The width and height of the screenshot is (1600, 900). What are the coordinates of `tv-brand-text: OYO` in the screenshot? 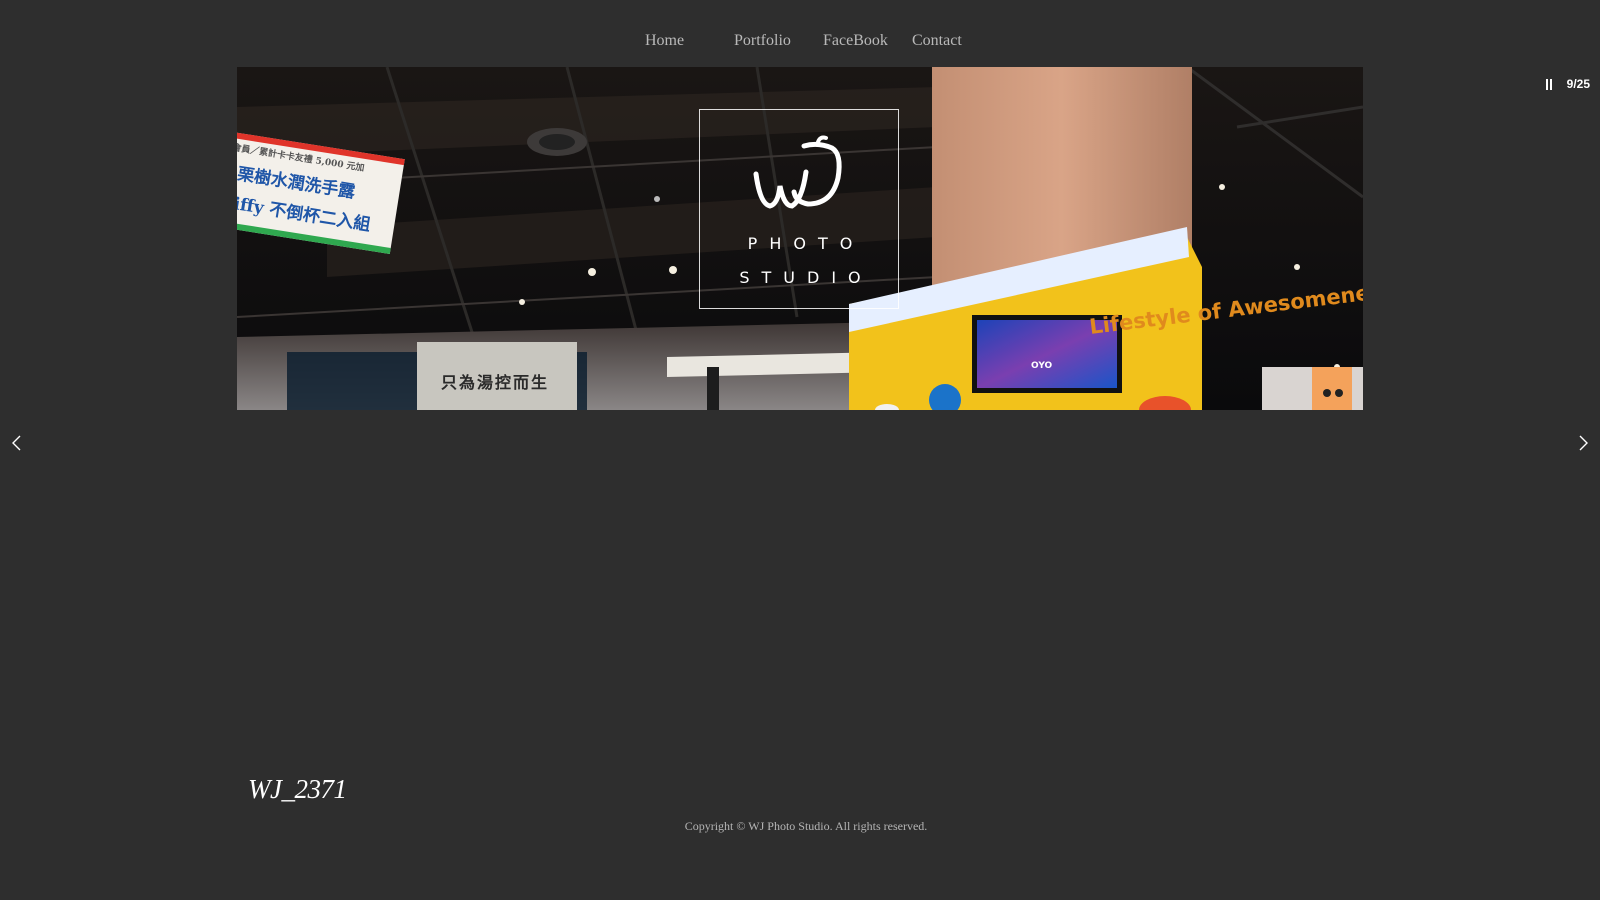 It's located at (1042, 366).